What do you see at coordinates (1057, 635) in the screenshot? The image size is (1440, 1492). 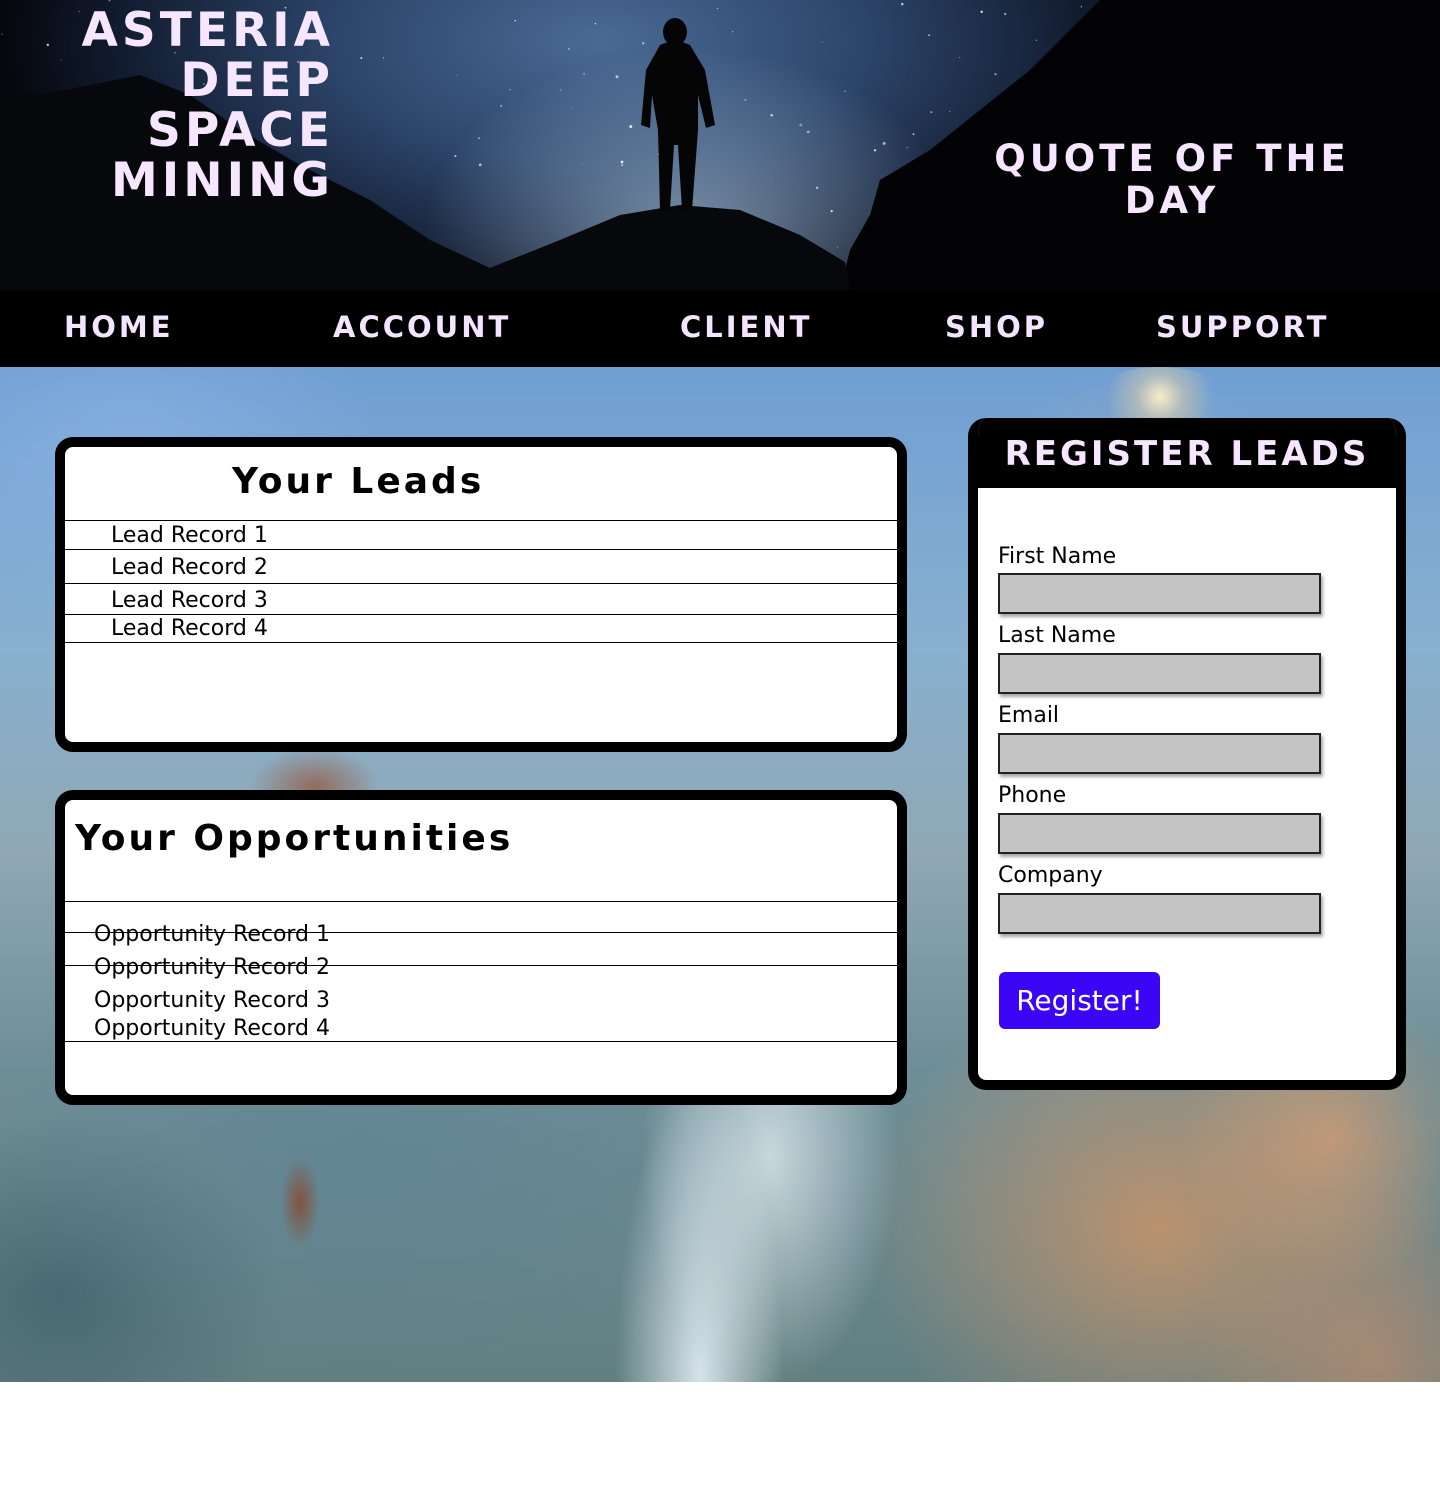 I see `last-name-label: Last Name` at bounding box center [1057, 635].